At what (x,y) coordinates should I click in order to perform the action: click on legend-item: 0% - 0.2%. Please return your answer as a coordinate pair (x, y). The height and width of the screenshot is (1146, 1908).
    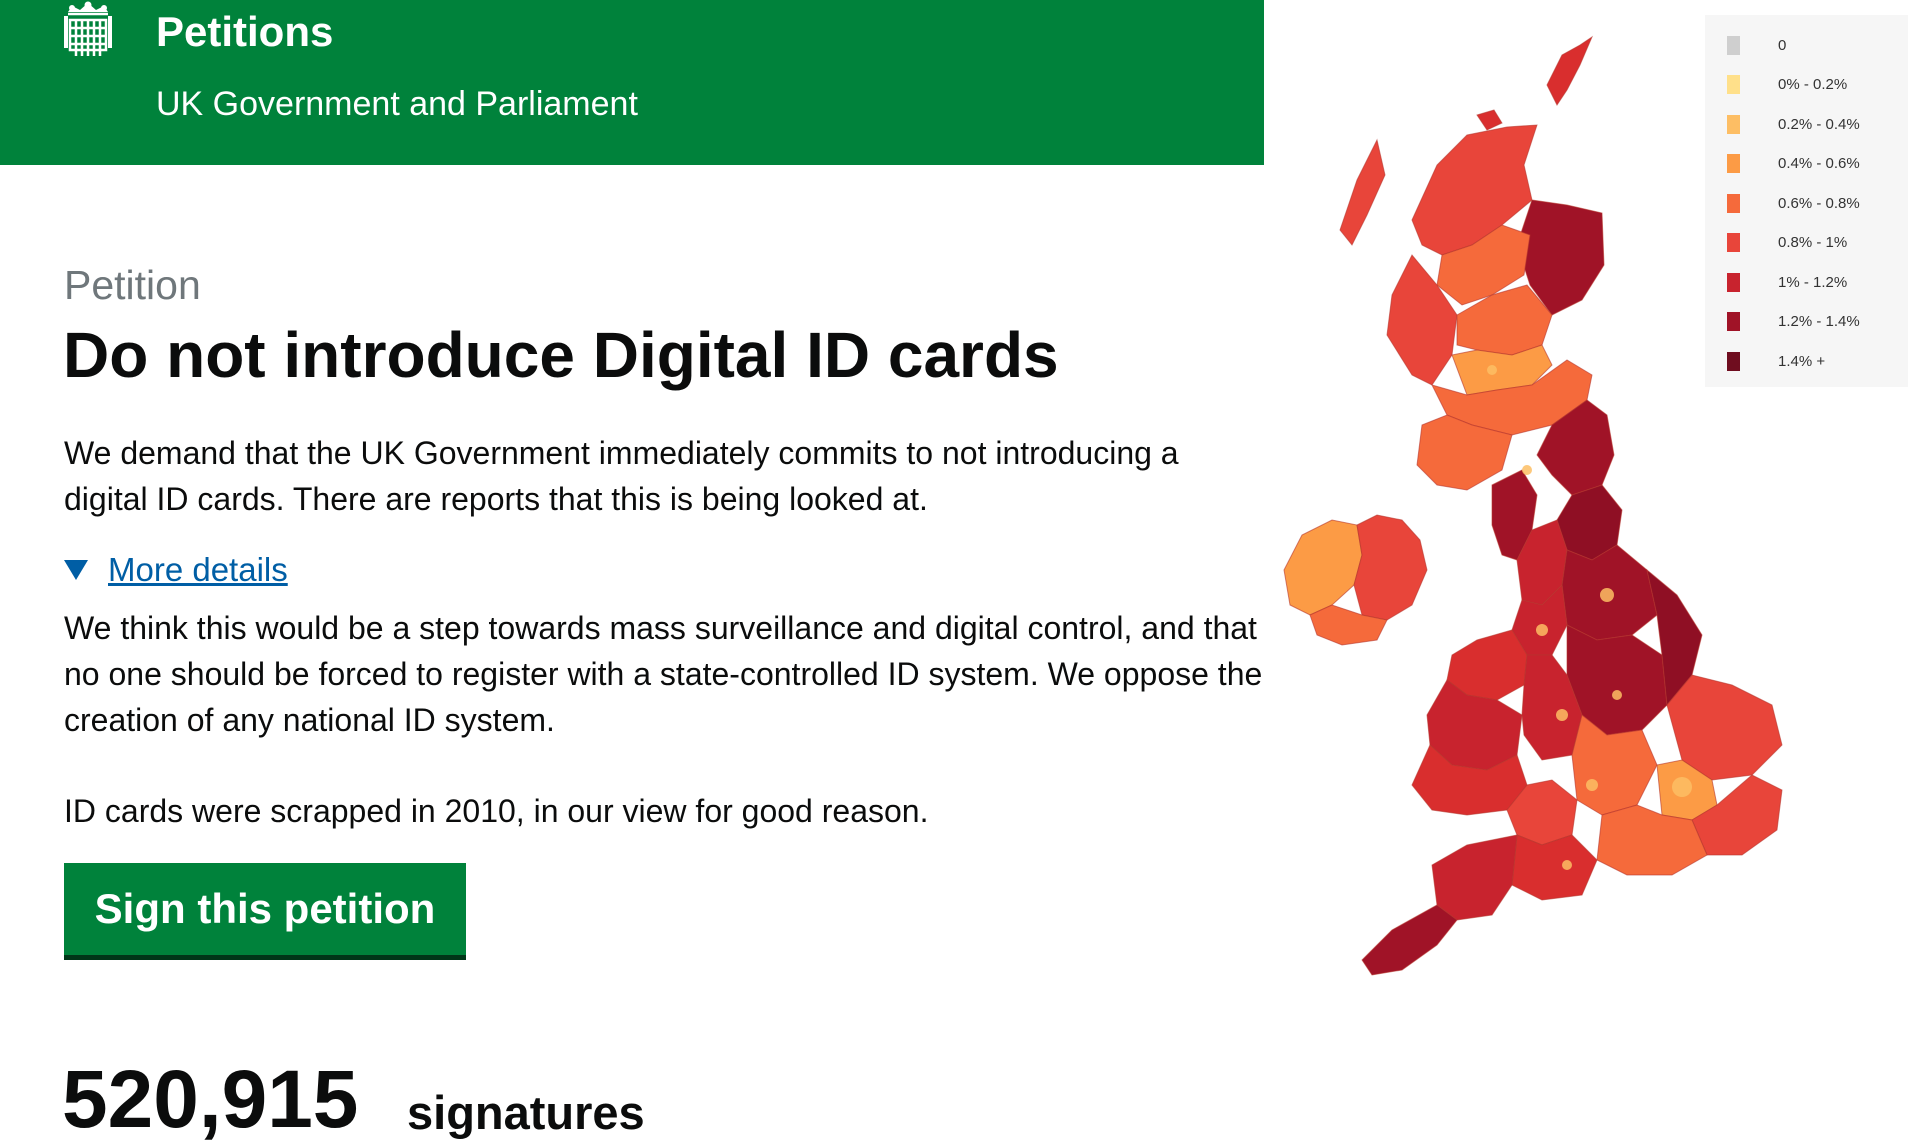
    Looking at the image, I should click on (1787, 85).